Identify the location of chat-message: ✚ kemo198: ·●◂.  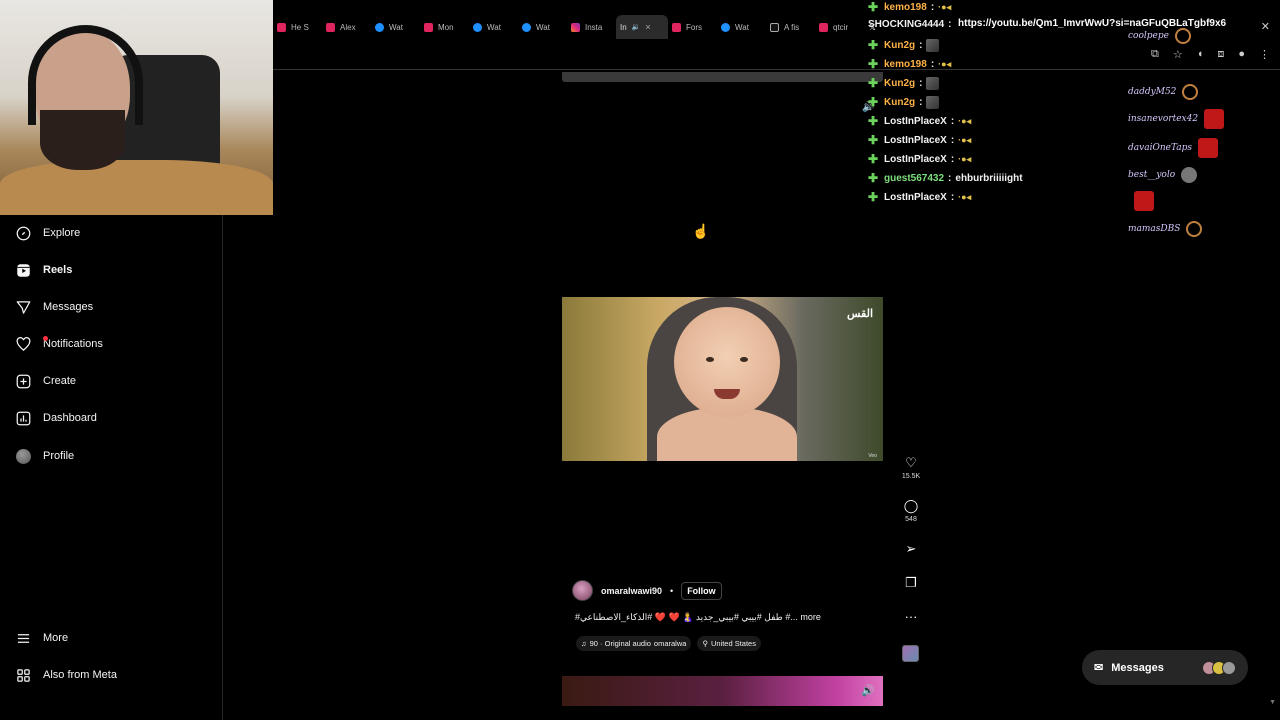
(909, 64).